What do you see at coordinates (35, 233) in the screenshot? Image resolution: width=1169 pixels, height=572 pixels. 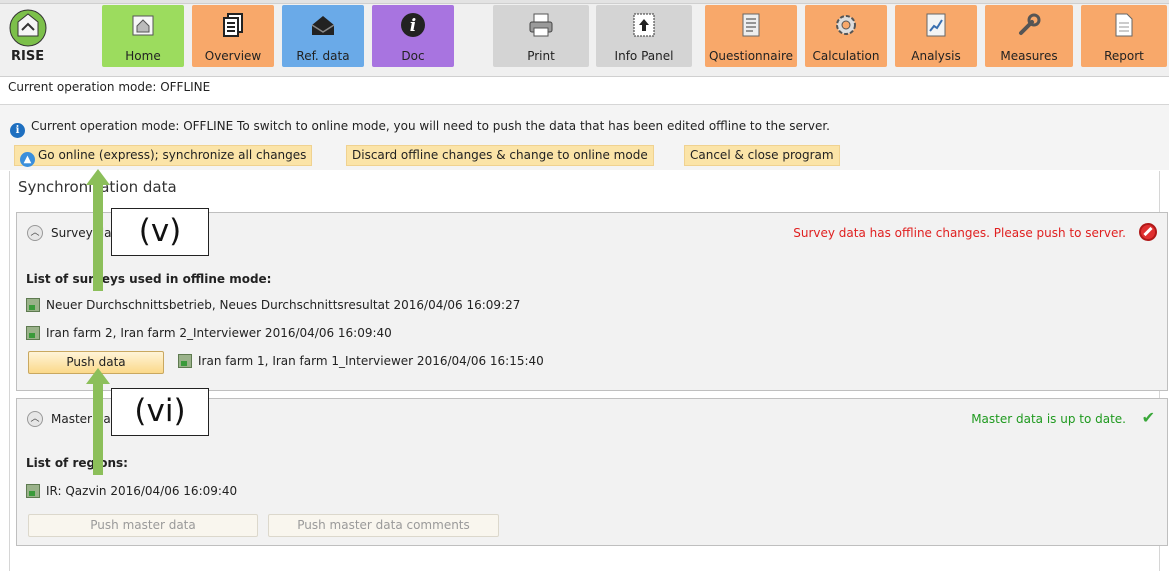 I see `collapse-survey-button: ︿` at bounding box center [35, 233].